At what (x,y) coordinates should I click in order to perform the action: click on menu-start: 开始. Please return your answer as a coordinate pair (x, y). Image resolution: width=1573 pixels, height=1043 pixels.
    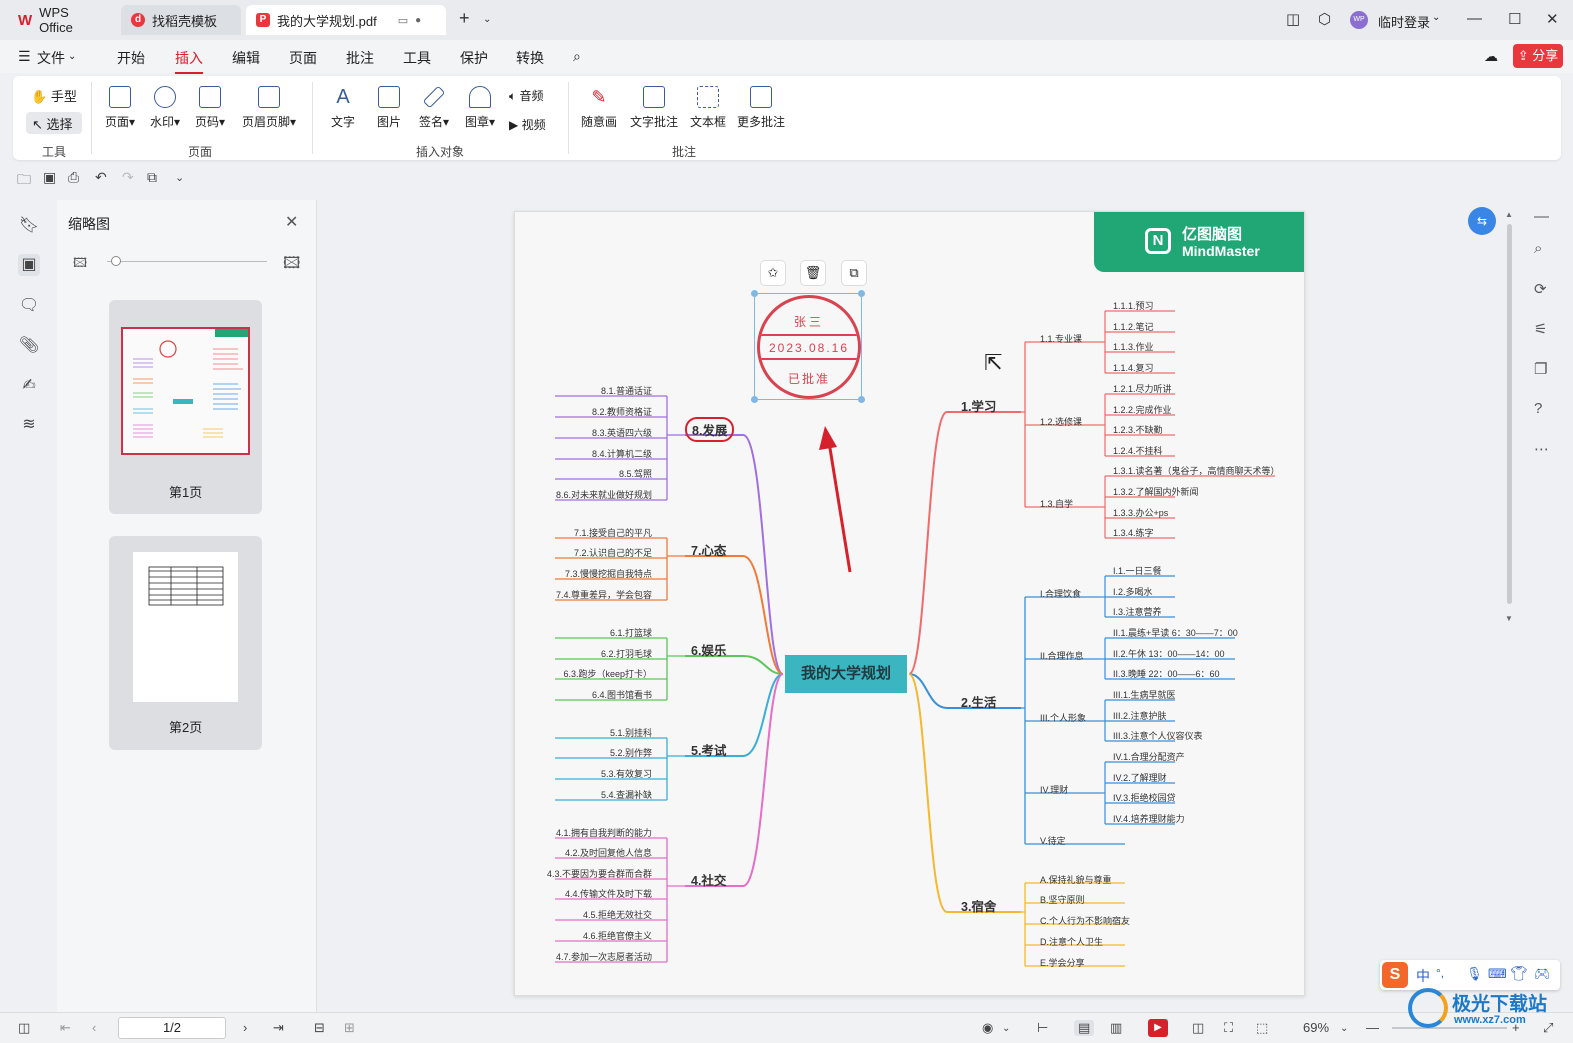
    Looking at the image, I should click on (131, 58).